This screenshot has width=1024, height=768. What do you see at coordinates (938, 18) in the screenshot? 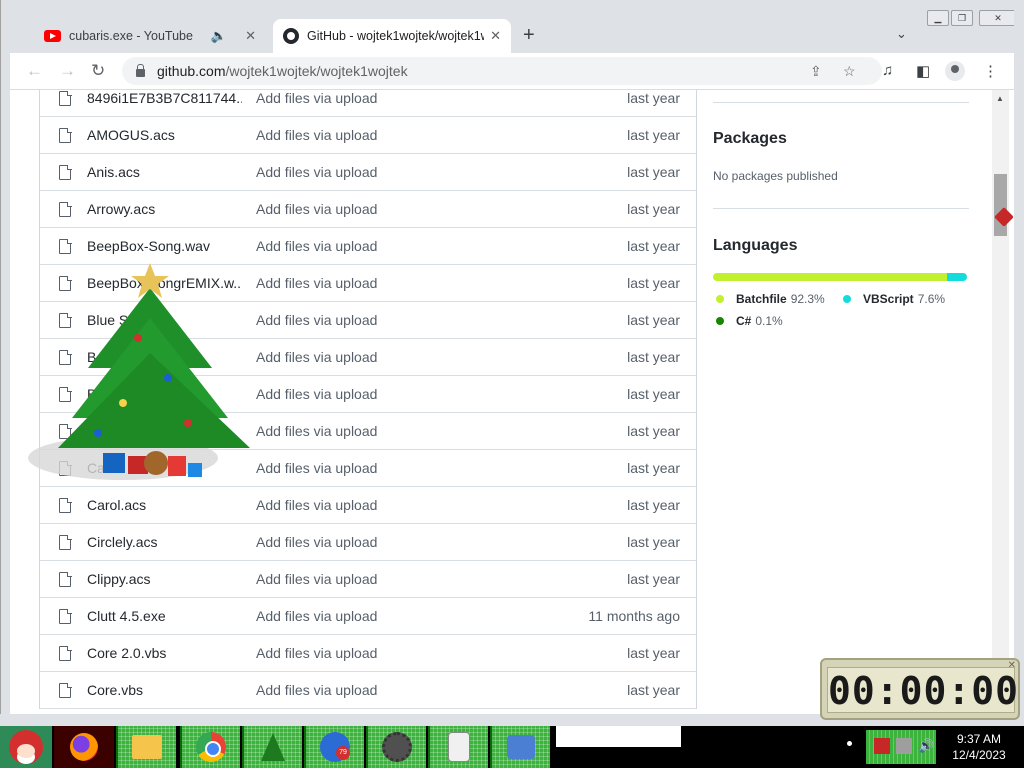
I see `minimize-icon: ▁` at bounding box center [938, 18].